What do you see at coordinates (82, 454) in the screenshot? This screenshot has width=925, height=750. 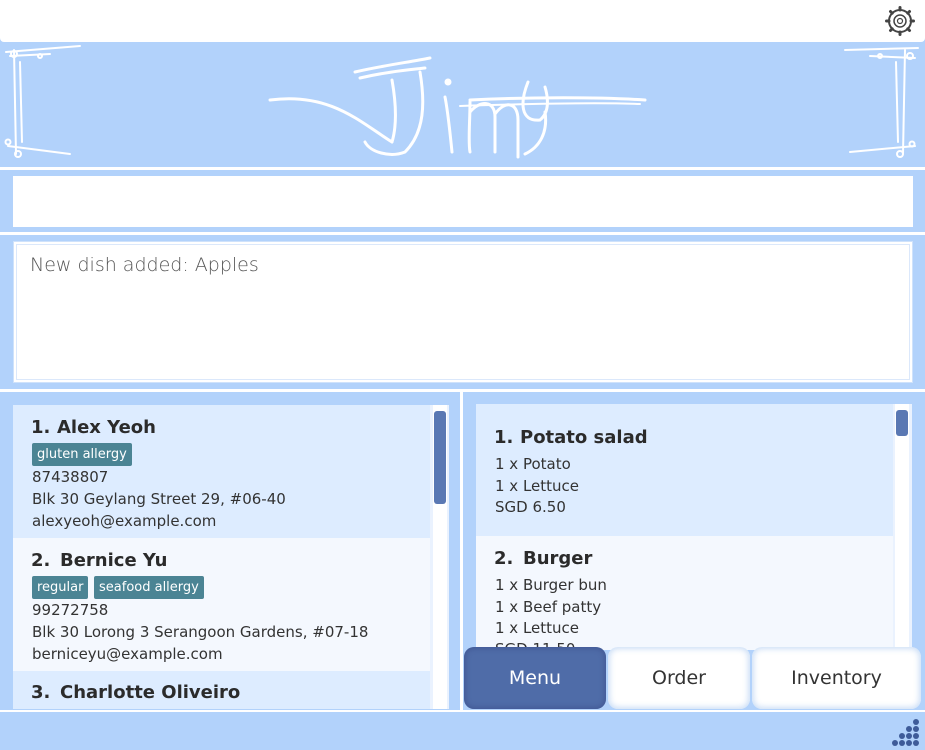 I see `tag-badge: gluten allergy` at bounding box center [82, 454].